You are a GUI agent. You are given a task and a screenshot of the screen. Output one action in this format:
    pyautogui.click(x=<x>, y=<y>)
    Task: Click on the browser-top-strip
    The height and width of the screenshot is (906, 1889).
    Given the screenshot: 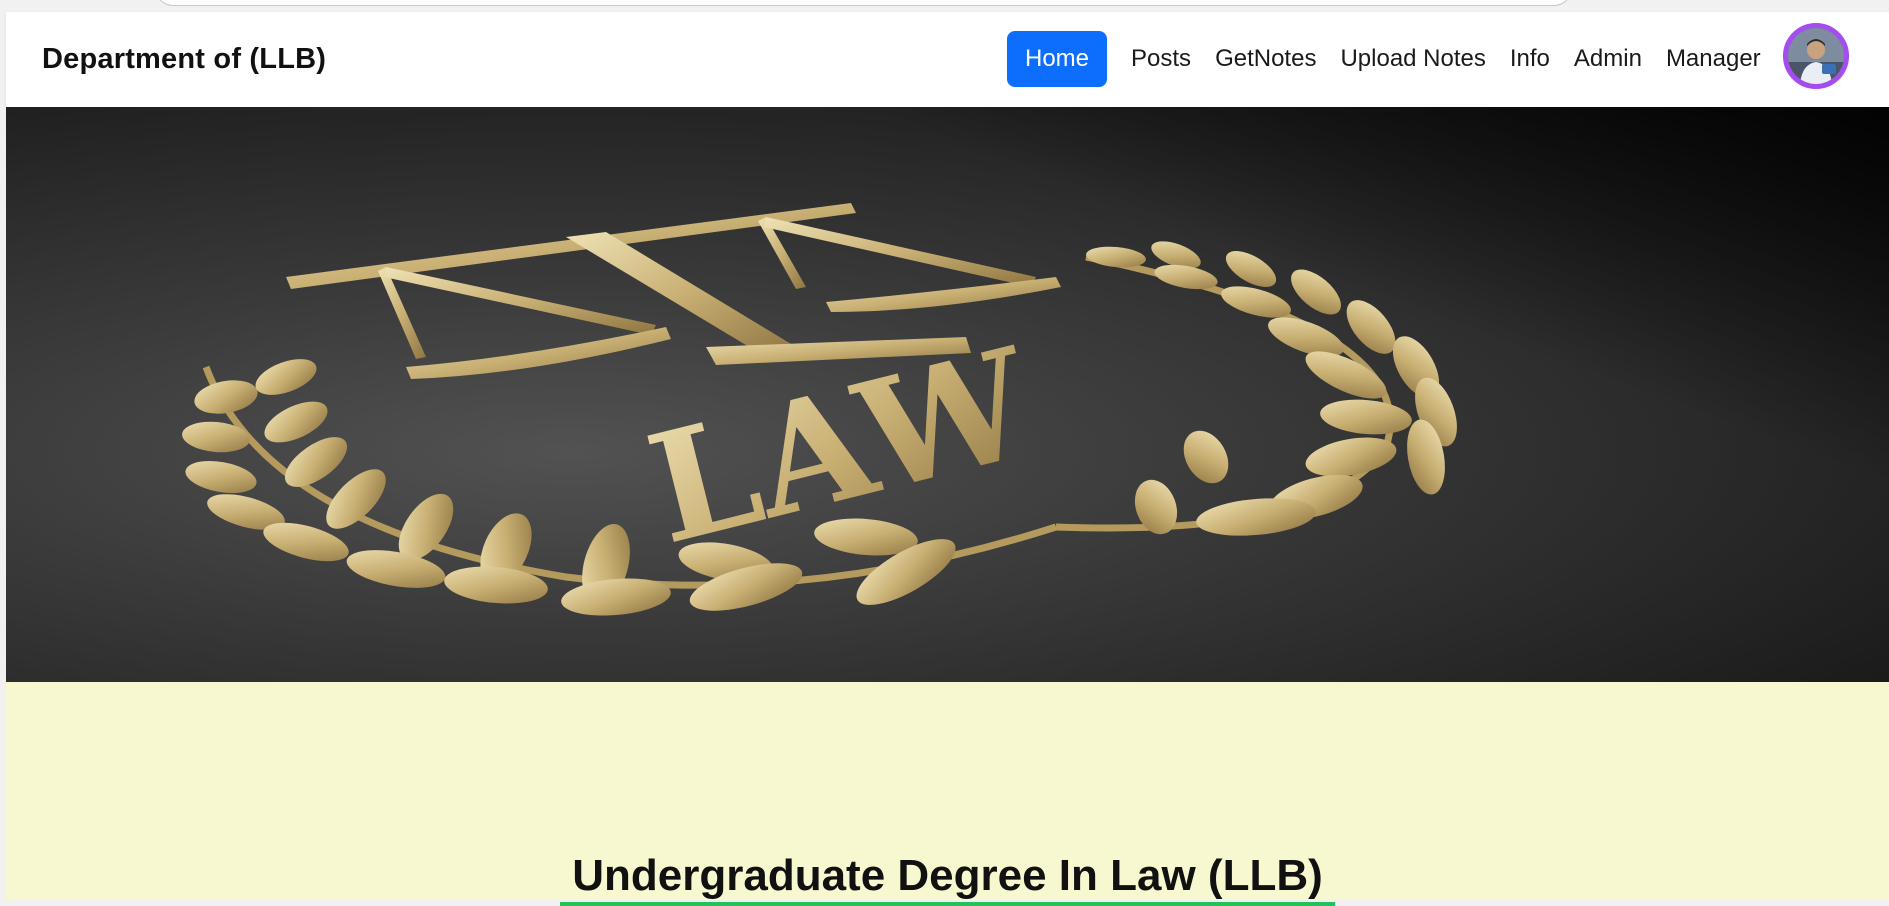 What is the action you would take?
    pyautogui.click(x=944, y=6)
    